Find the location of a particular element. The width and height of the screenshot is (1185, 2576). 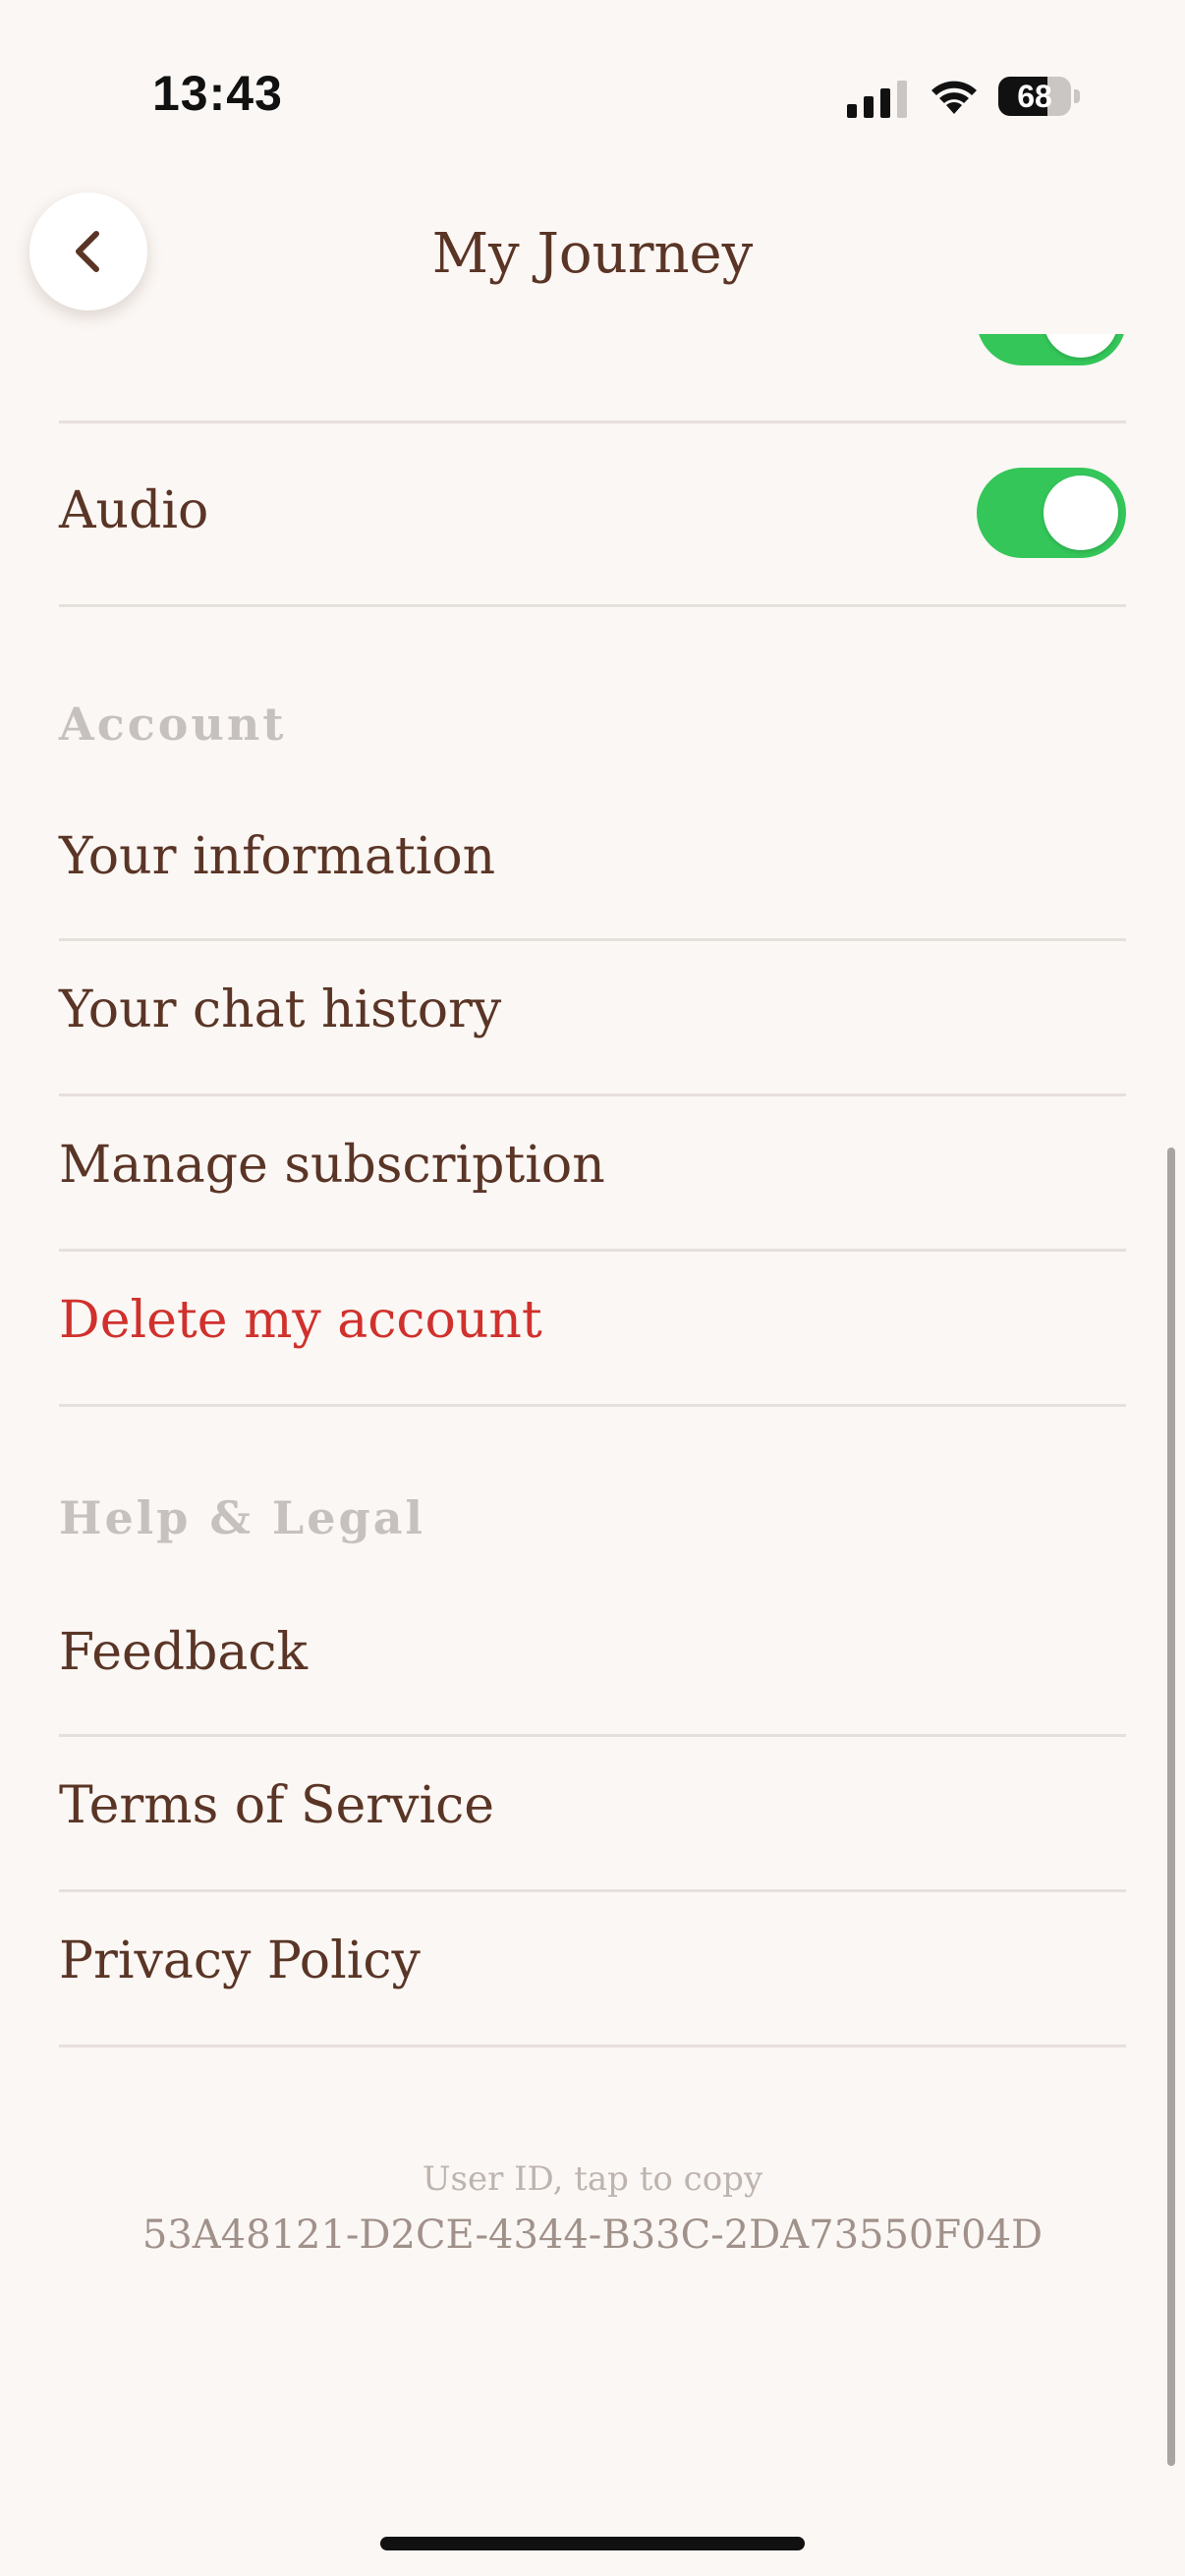

battery-level: 68 is located at coordinates (1034, 96).